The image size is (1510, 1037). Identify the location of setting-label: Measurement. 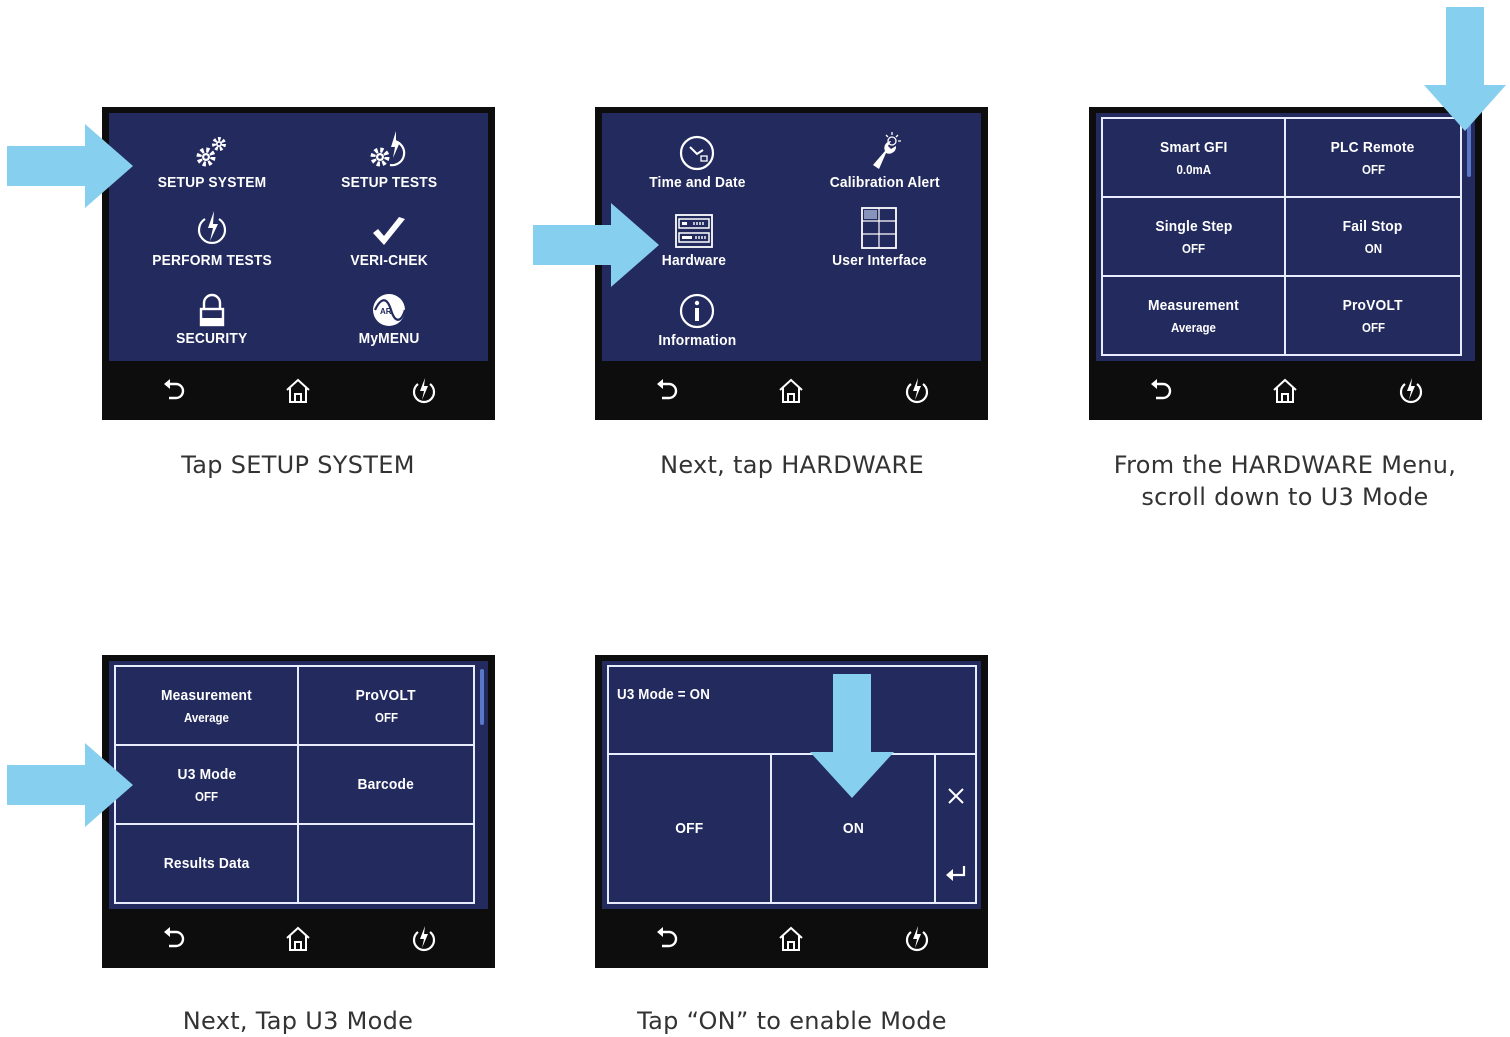
(206, 695).